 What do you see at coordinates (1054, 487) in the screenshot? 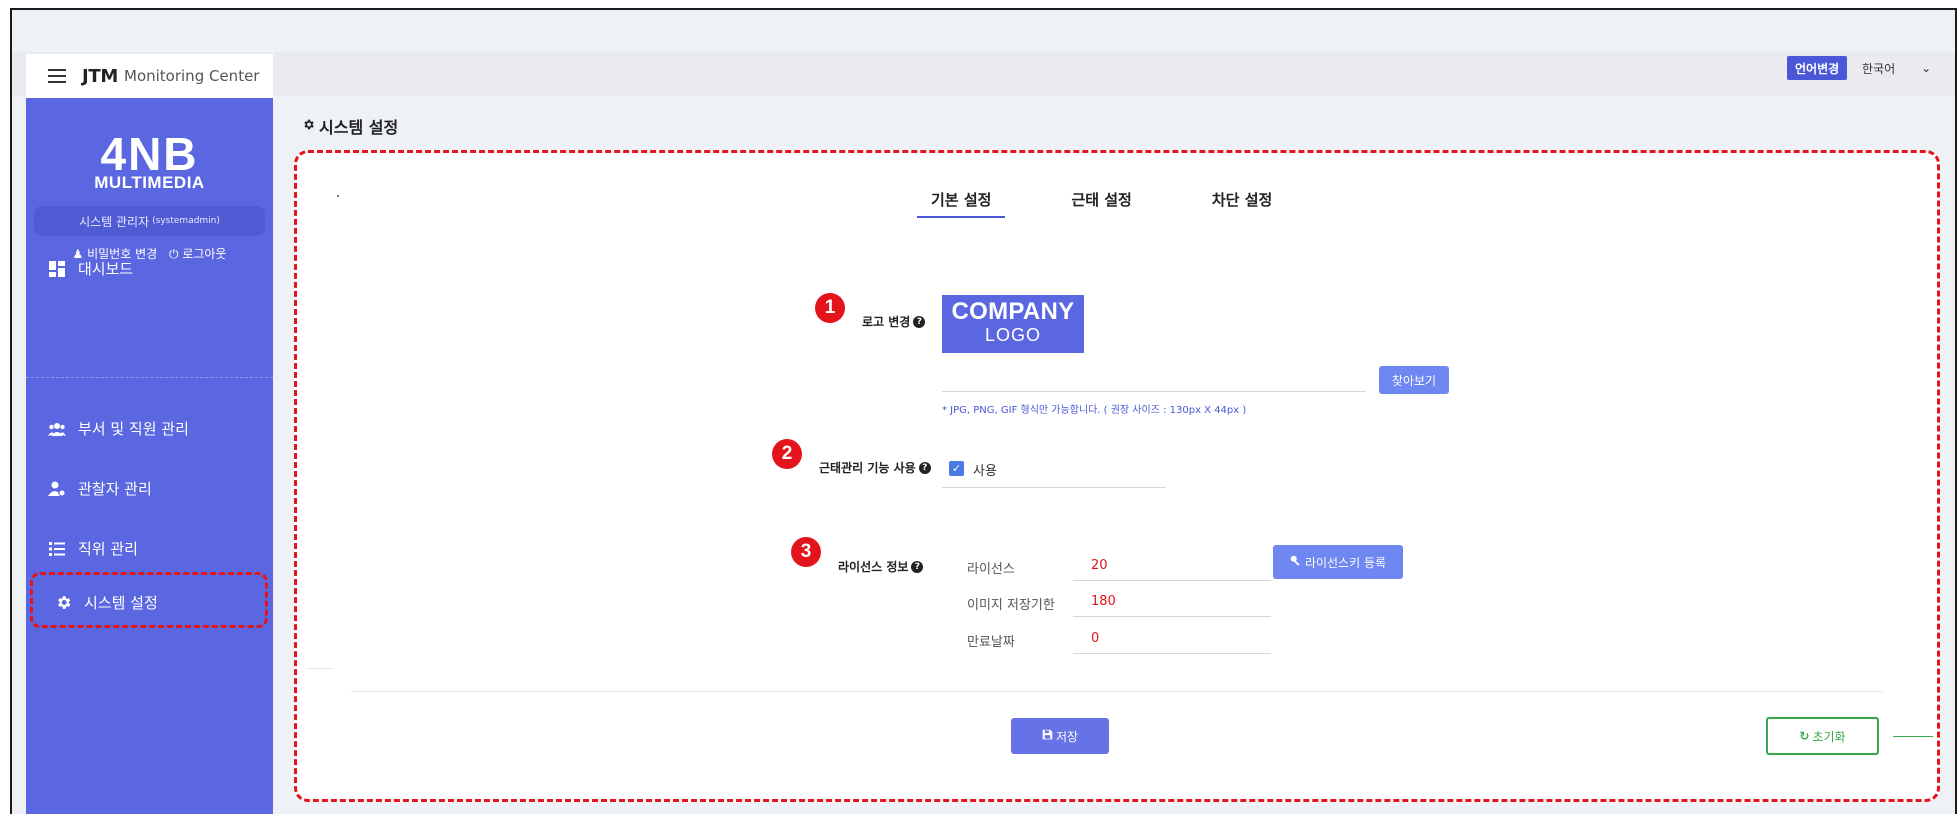
I see `attendance-field-underline` at bounding box center [1054, 487].